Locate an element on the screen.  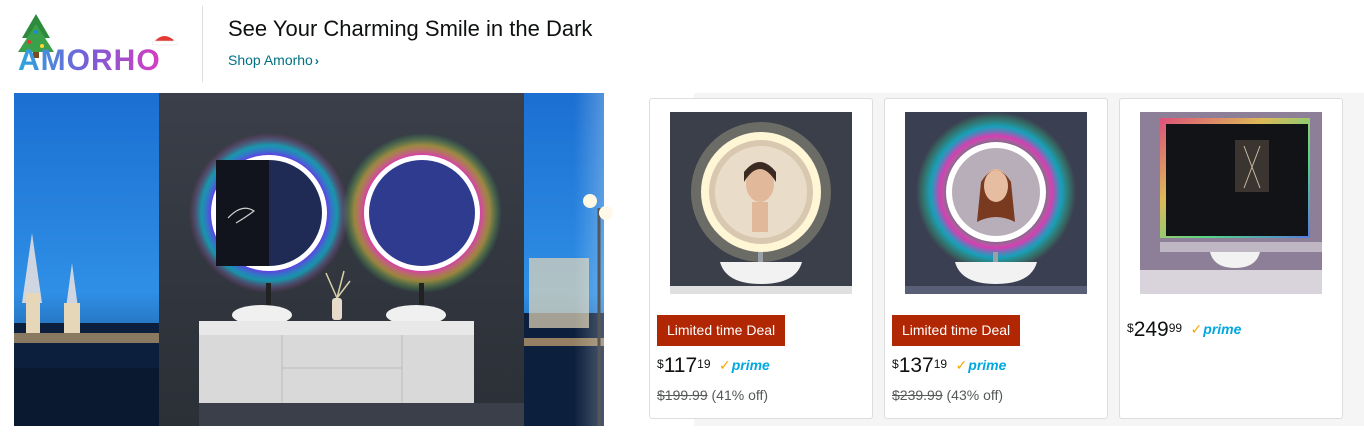
amorho-logo: AMORHO is located at coordinates (96, 44).